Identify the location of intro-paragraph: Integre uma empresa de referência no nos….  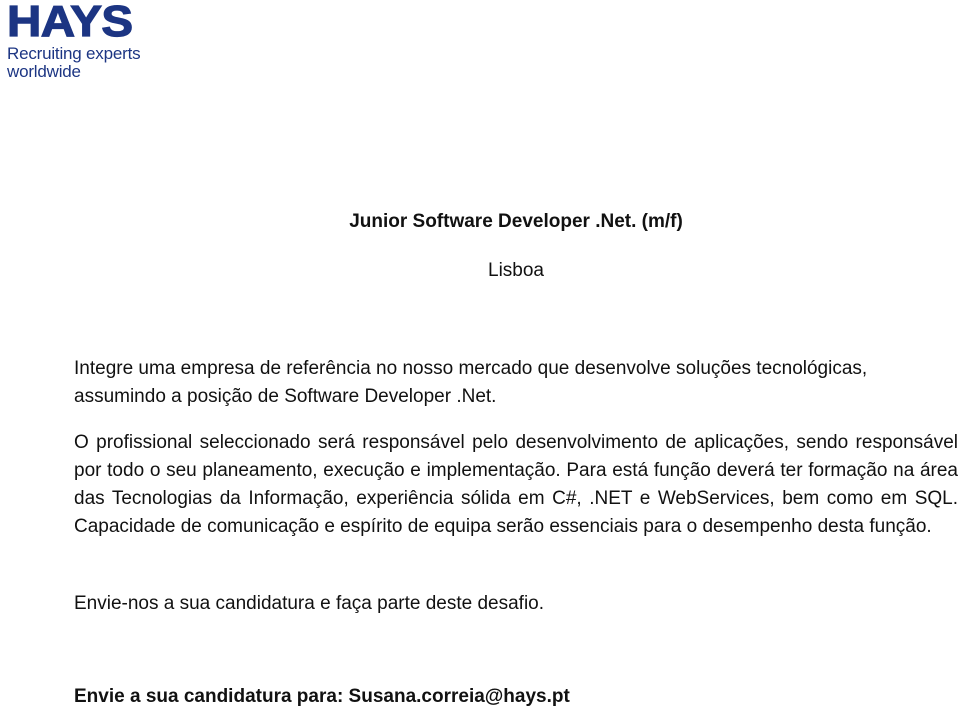
(471, 382).